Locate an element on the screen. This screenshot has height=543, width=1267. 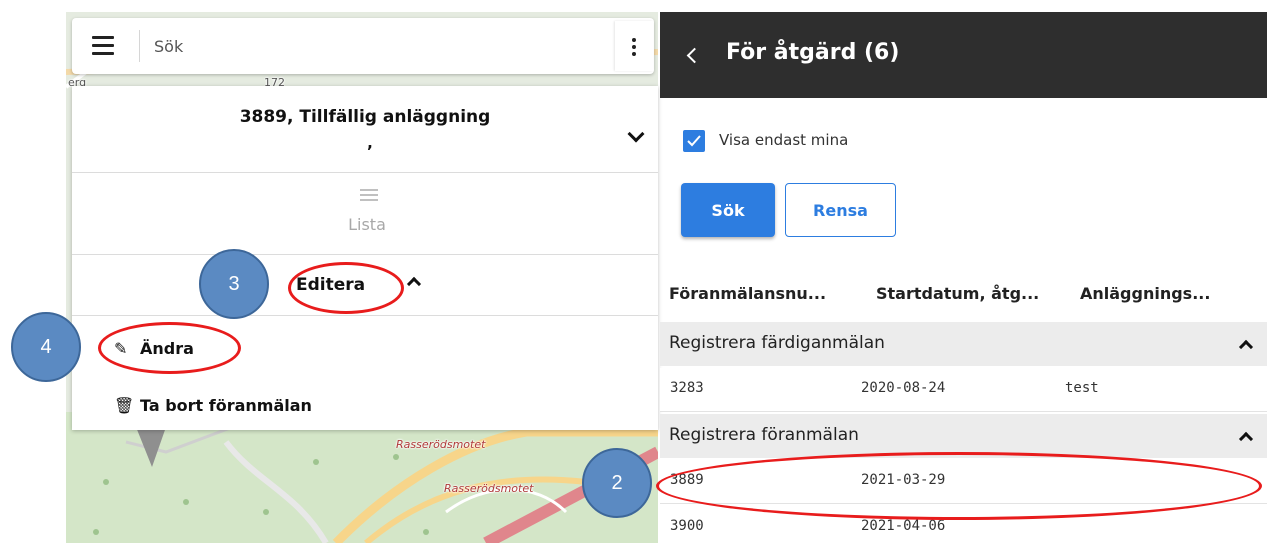
table-row: 3283 2020-08-24 test is located at coordinates (963, 390).